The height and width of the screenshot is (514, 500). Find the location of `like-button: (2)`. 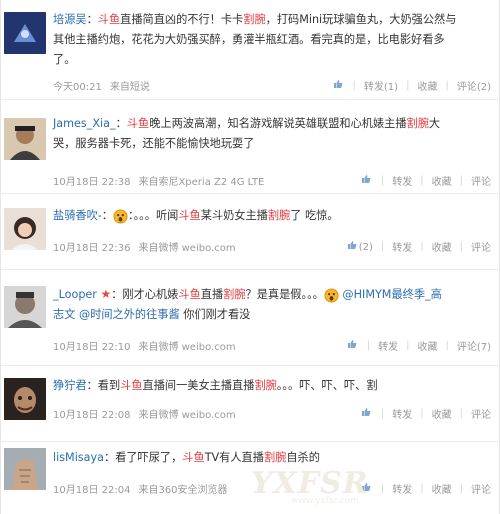

like-button: (2) is located at coordinates (360, 246).